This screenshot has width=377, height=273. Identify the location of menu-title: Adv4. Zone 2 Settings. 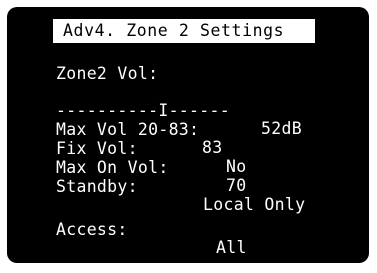
(184, 31).